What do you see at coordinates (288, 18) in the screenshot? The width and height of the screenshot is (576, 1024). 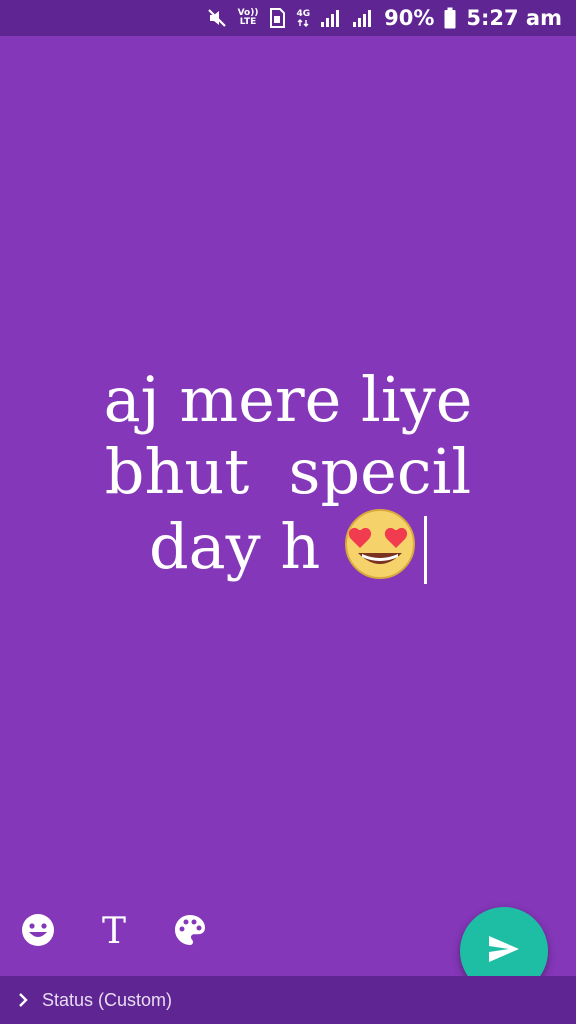 I see `status-bar: Vo)) LTE 4G 90% 5:27 am` at bounding box center [288, 18].